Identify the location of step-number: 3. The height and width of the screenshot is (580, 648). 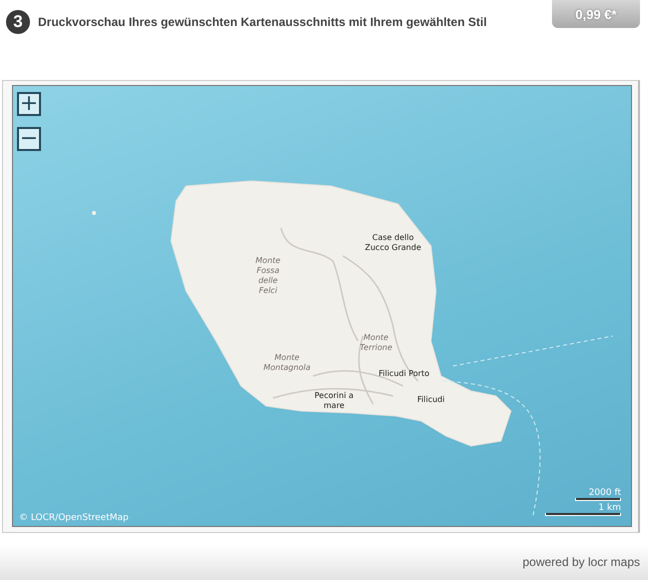
(18, 22).